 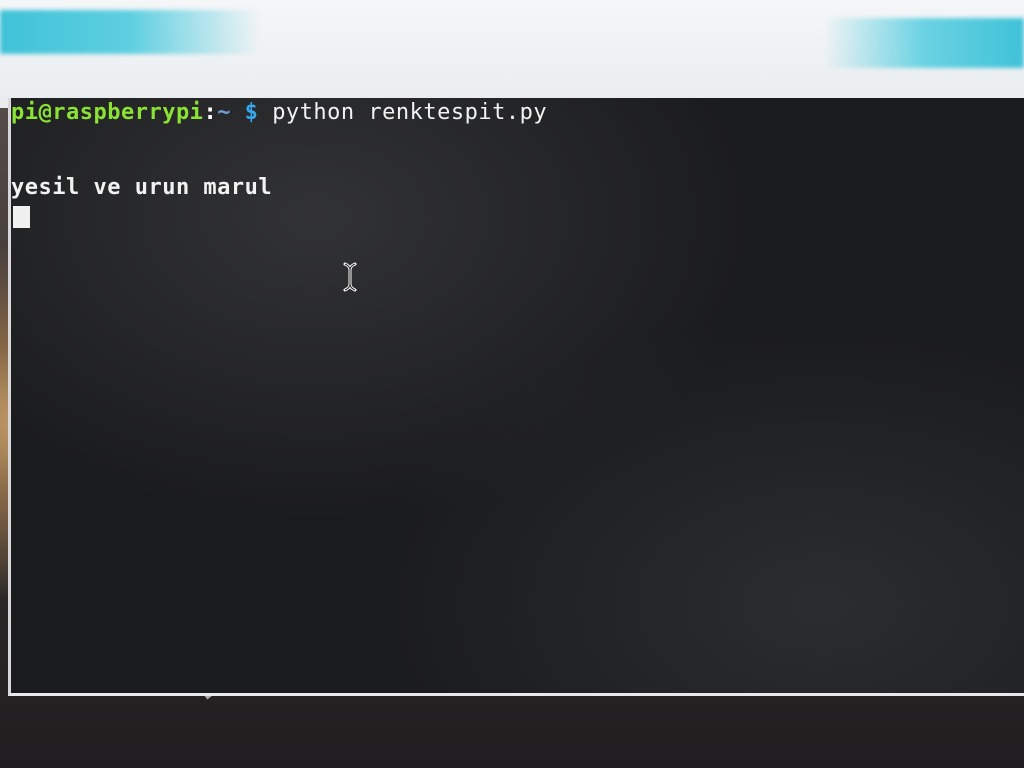 What do you see at coordinates (130, 32) in the screenshot?
I see `top-accent-left` at bounding box center [130, 32].